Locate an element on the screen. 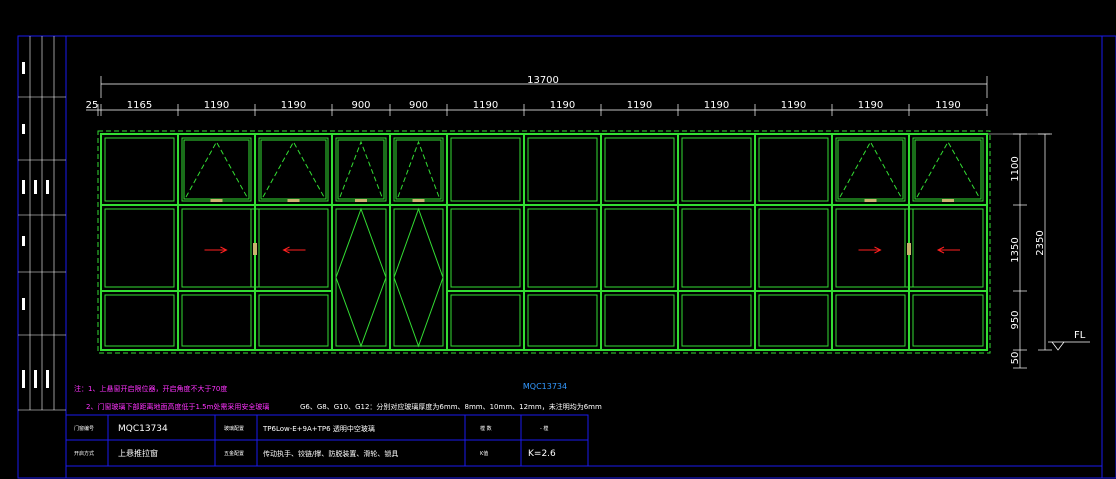 This screenshot has height=479, width=1116. tb-value-hardware: 传动执手、铰链/撑、防脱装置、滑轮、锁具 is located at coordinates (330, 453).